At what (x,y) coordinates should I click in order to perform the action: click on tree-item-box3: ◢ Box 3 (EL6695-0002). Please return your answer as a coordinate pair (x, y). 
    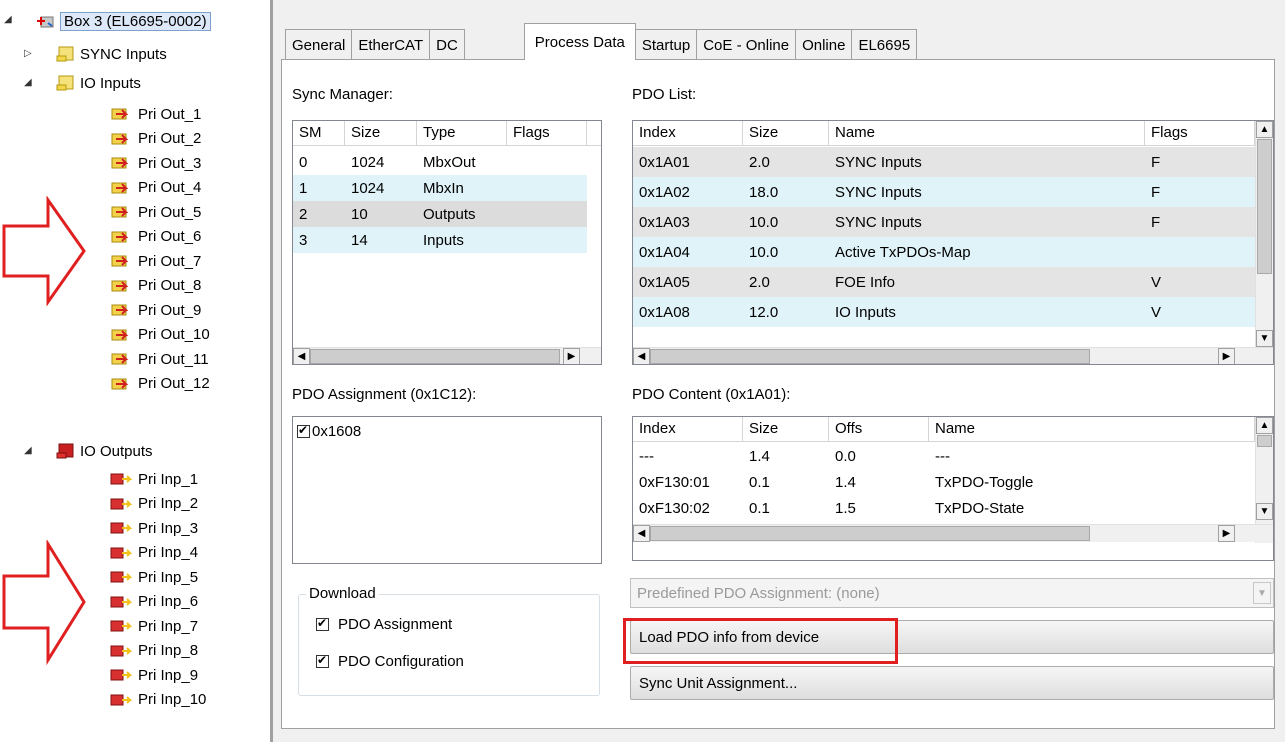
    Looking at the image, I should click on (107, 21).